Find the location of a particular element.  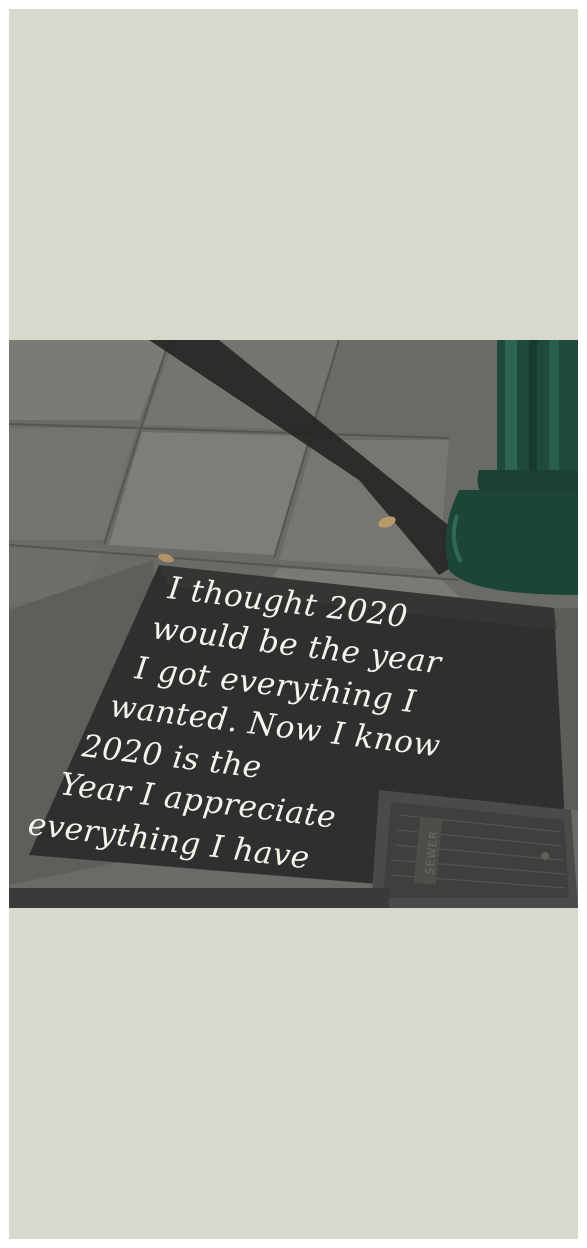

paving-slab is located at coordinates (209, 493).